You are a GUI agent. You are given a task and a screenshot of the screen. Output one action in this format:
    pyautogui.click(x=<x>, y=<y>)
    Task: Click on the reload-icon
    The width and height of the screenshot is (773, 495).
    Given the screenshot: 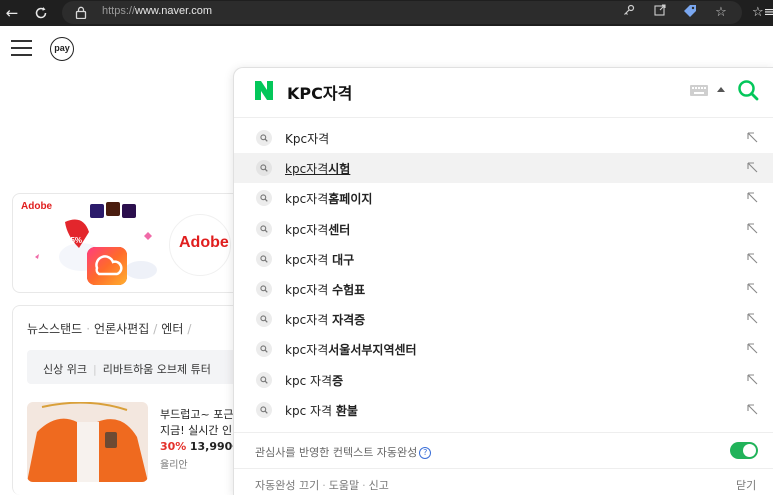 What is the action you would take?
    pyautogui.click(x=41, y=13)
    